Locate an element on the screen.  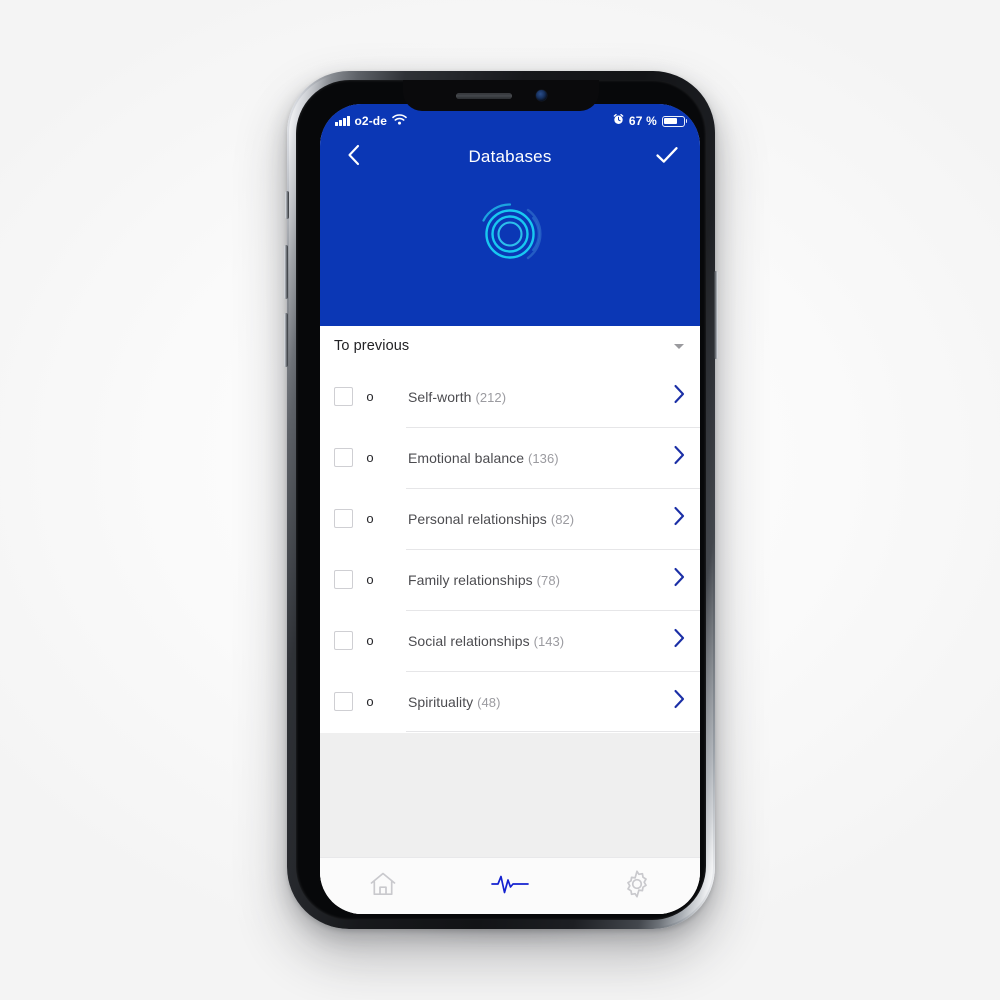
tab-activity is located at coordinates (510, 886).